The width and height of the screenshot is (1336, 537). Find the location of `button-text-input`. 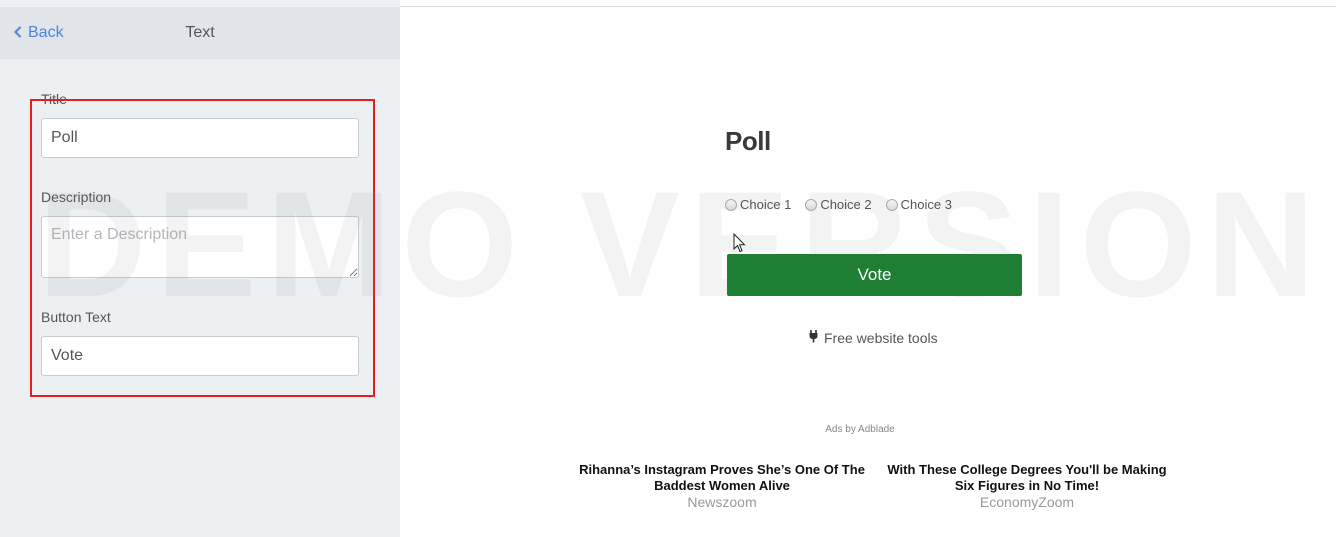

button-text-input is located at coordinates (200, 356).